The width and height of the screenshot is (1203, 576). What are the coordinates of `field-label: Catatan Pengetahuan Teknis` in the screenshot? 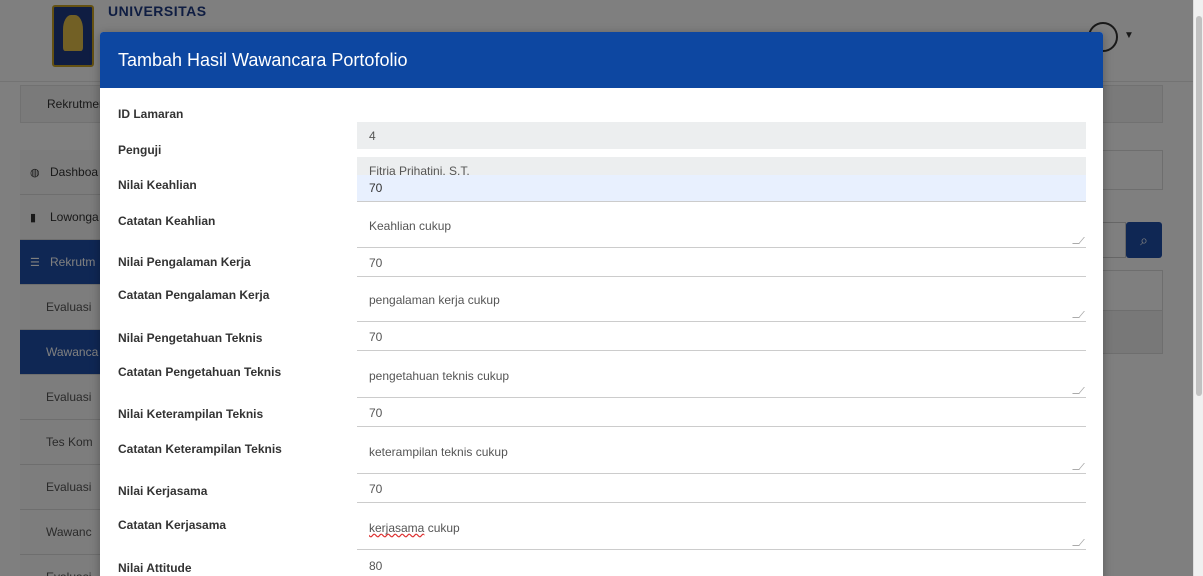 It's located at (200, 372).